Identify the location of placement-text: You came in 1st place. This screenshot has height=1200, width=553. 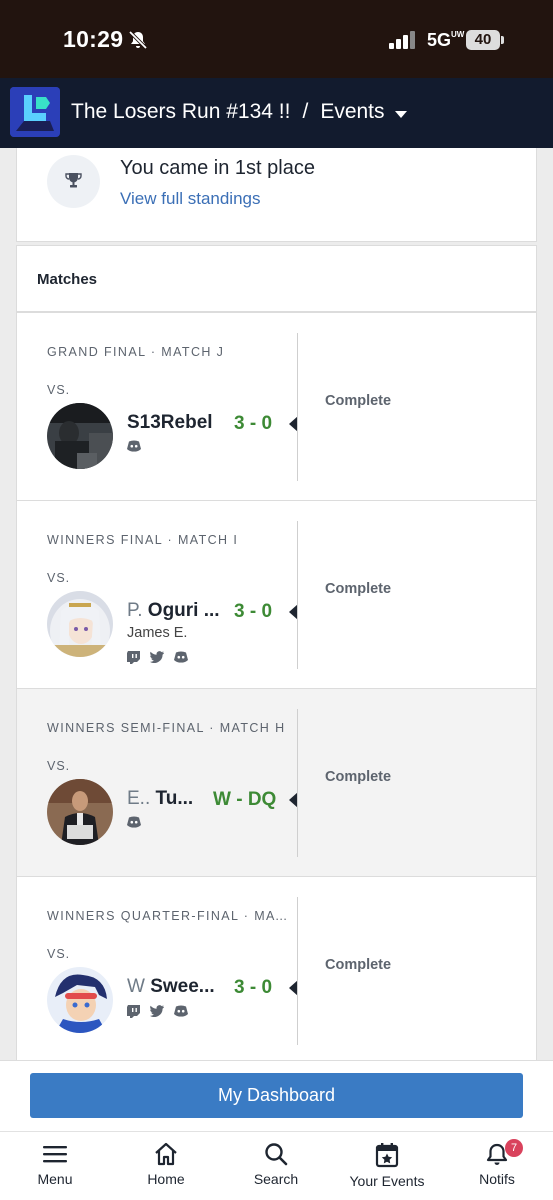
(217, 168).